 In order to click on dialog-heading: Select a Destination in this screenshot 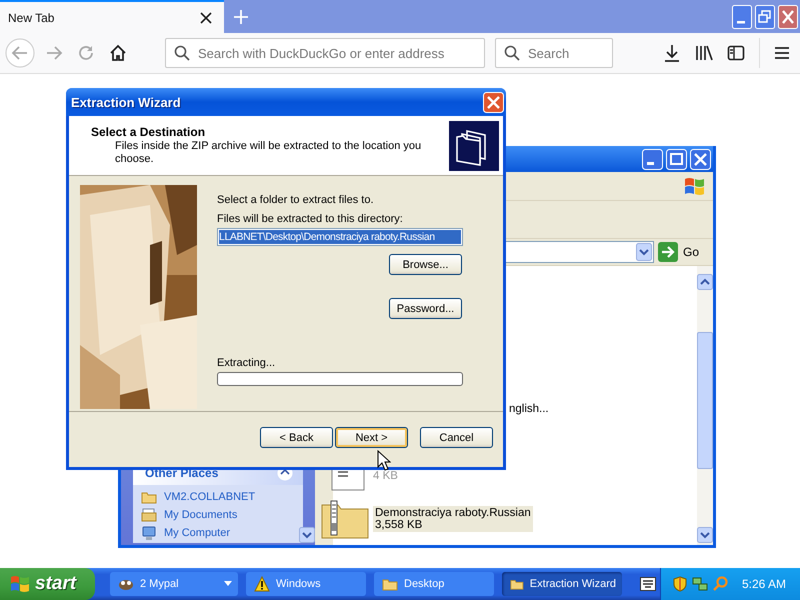, I will do `click(148, 132)`.